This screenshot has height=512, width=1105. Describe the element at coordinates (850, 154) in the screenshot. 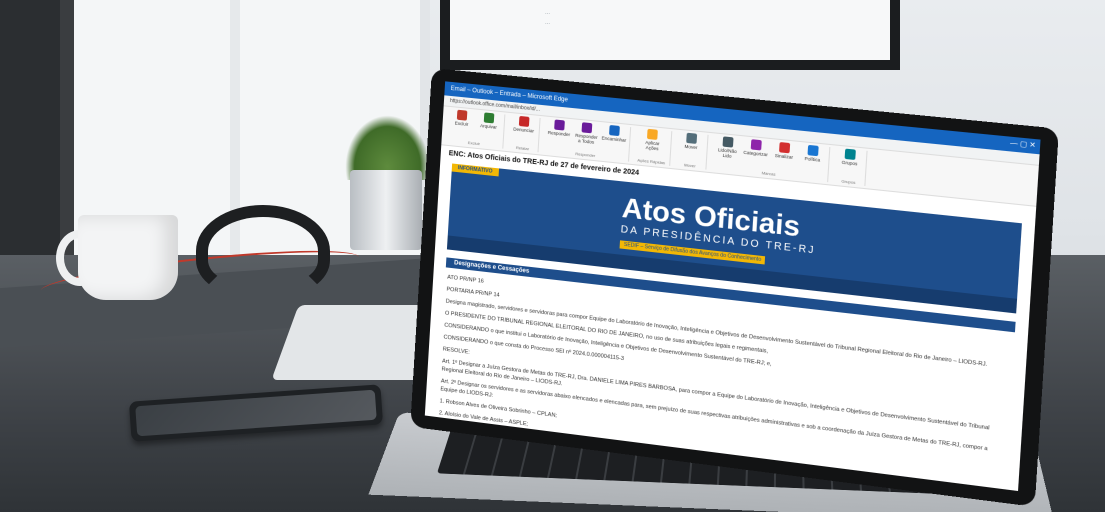

I see `groups-icon` at that location.